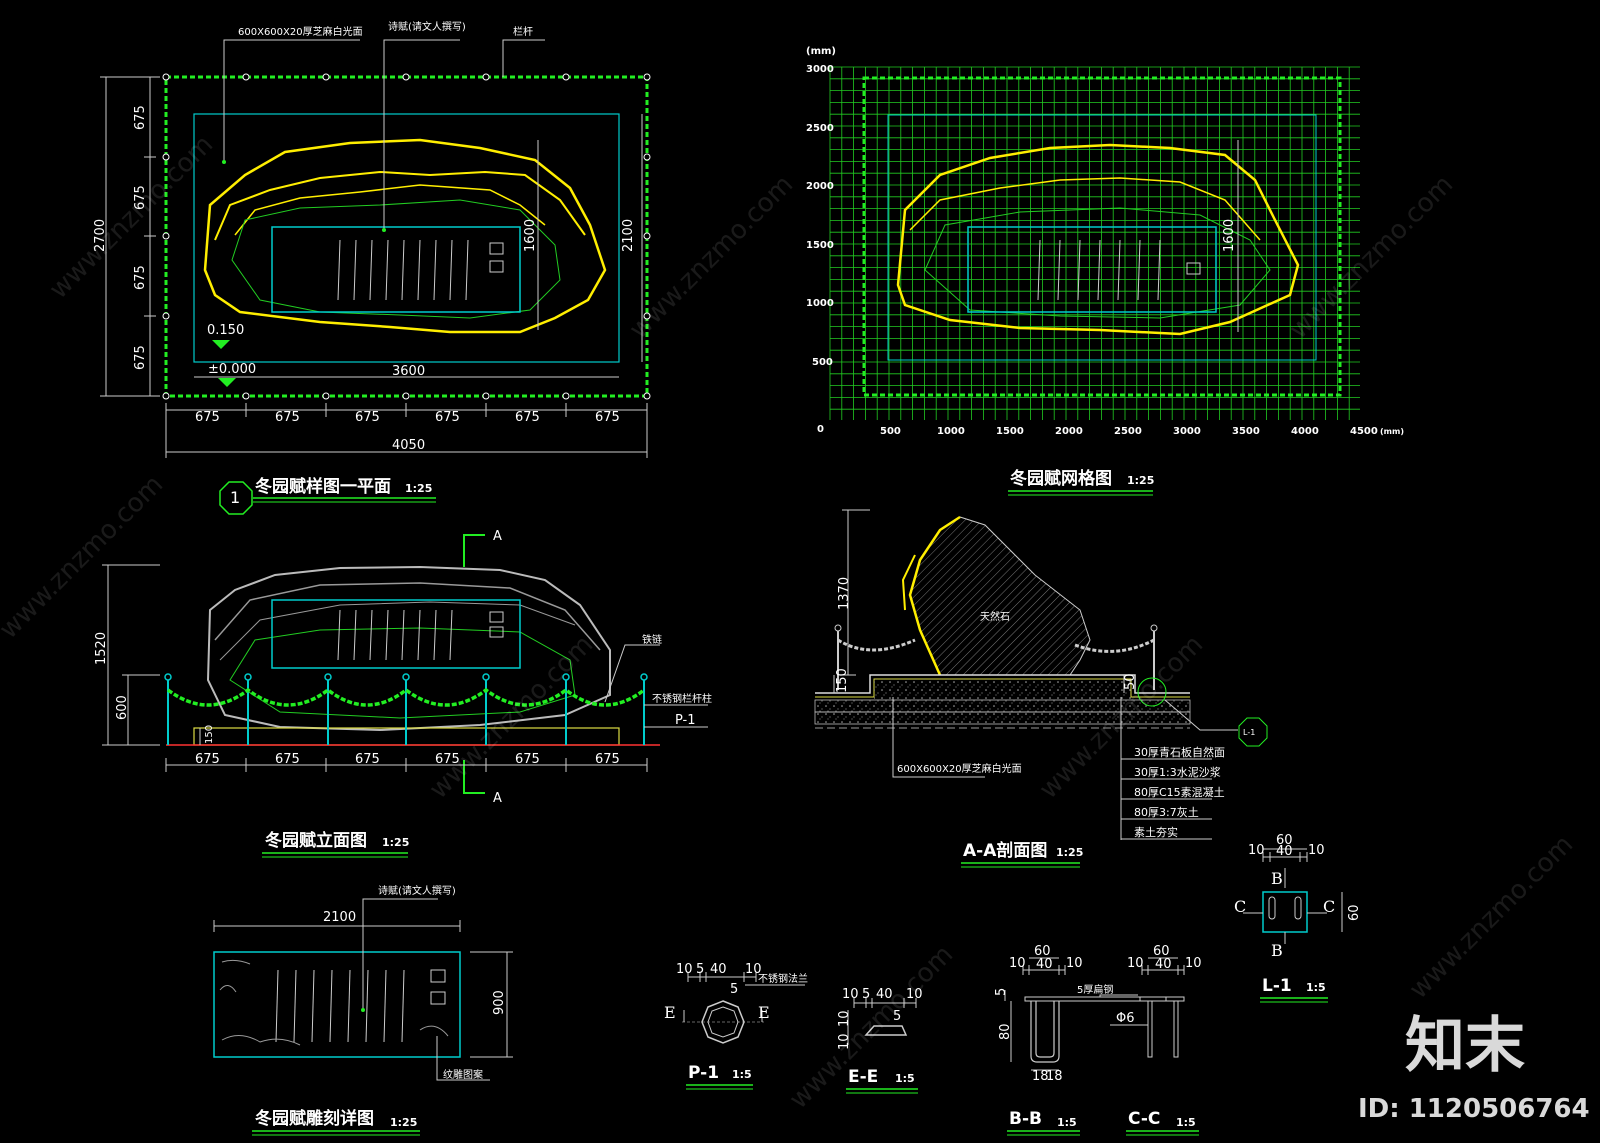 The image size is (1600, 1143). I want to click on plan-dim-inner-w: 3600, so click(408, 371).